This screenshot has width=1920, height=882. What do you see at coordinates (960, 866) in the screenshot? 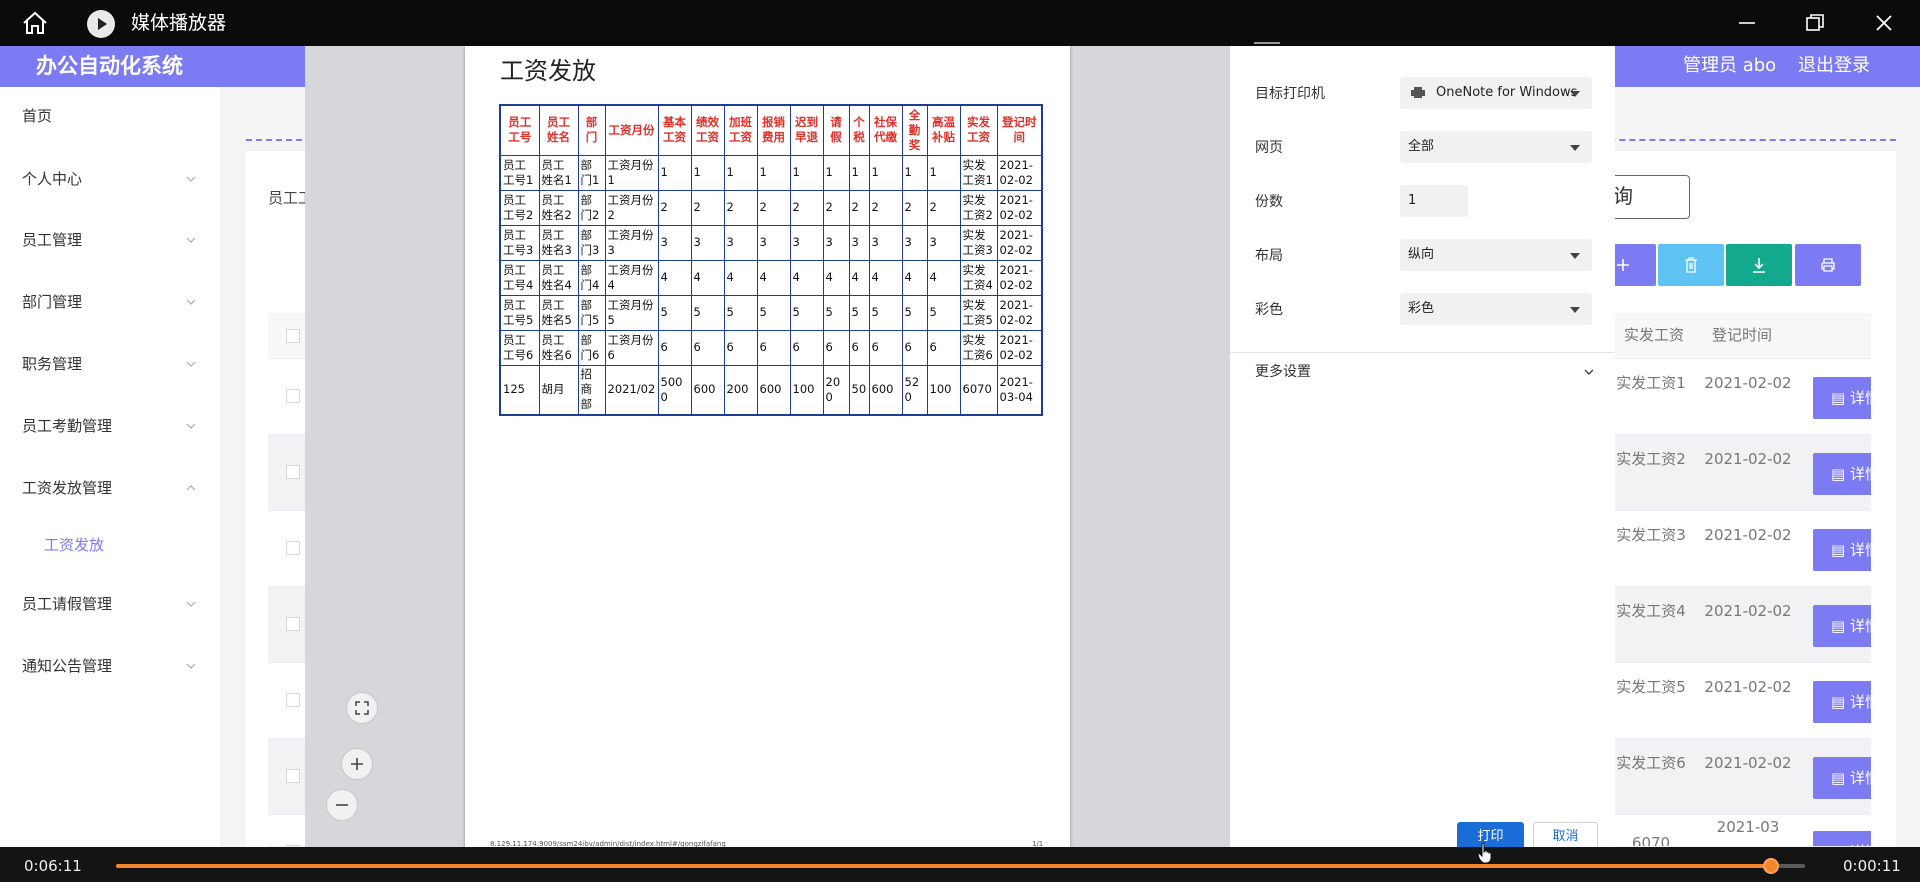
I see `seek-bar` at bounding box center [960, 866].